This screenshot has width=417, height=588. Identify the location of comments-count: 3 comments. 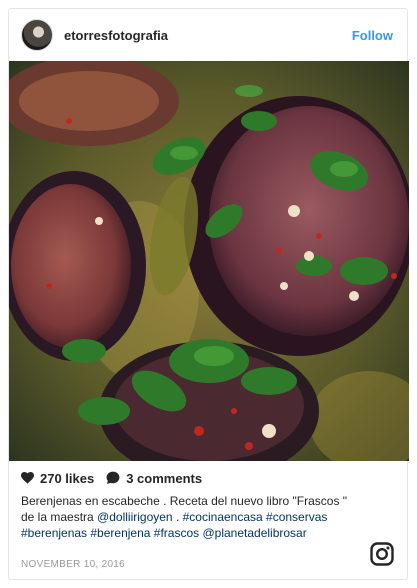
(154, 478).